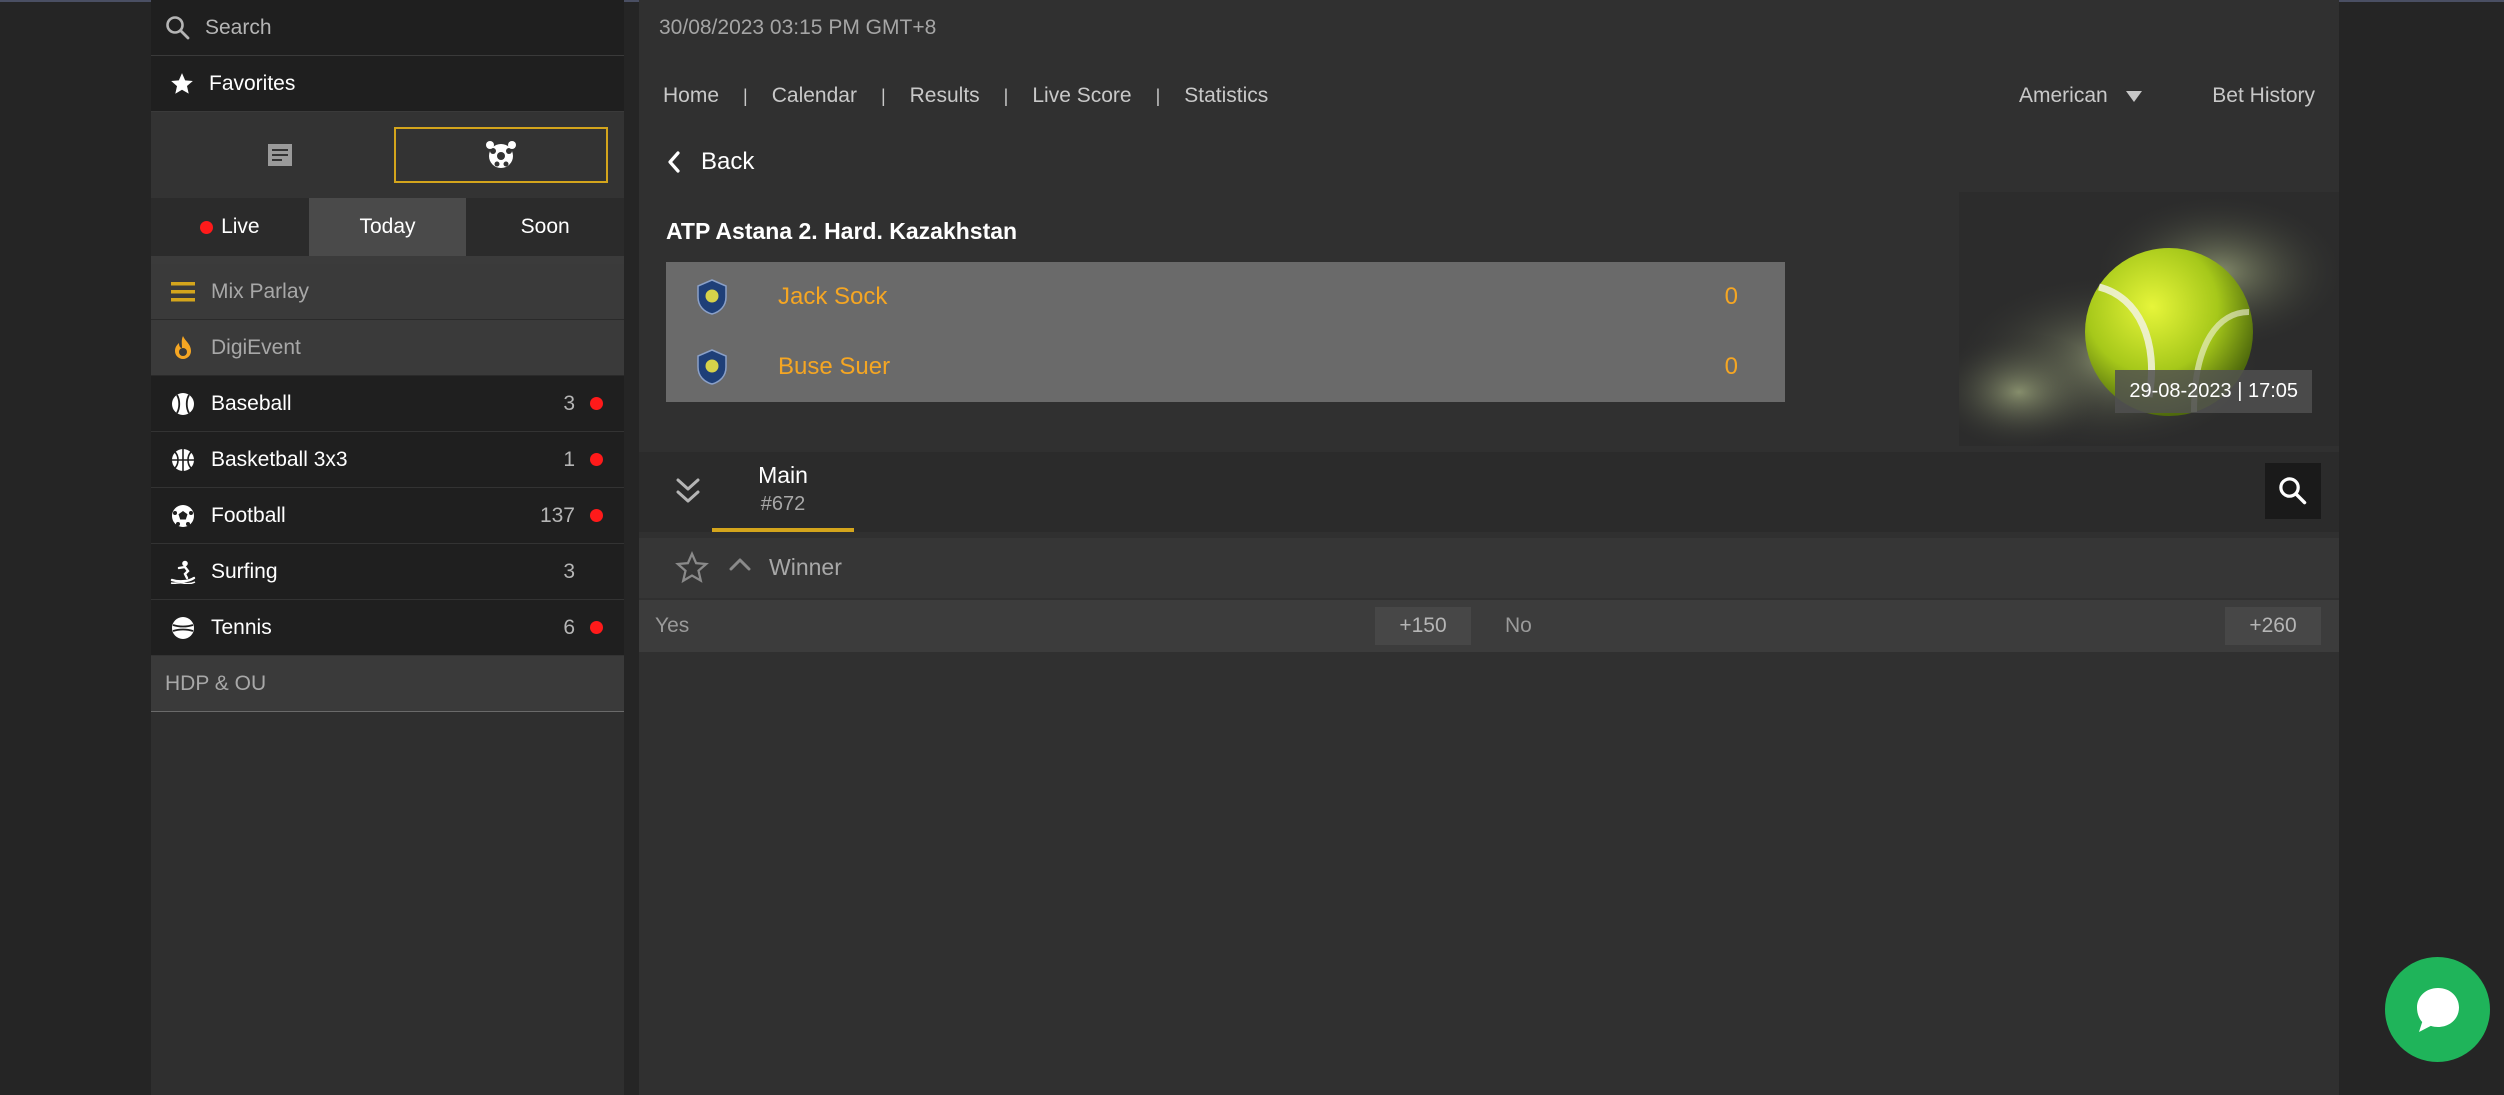 This screenshot has height=1095, width=2504. I want to click on live-chat-button, so click(2437, 1009).